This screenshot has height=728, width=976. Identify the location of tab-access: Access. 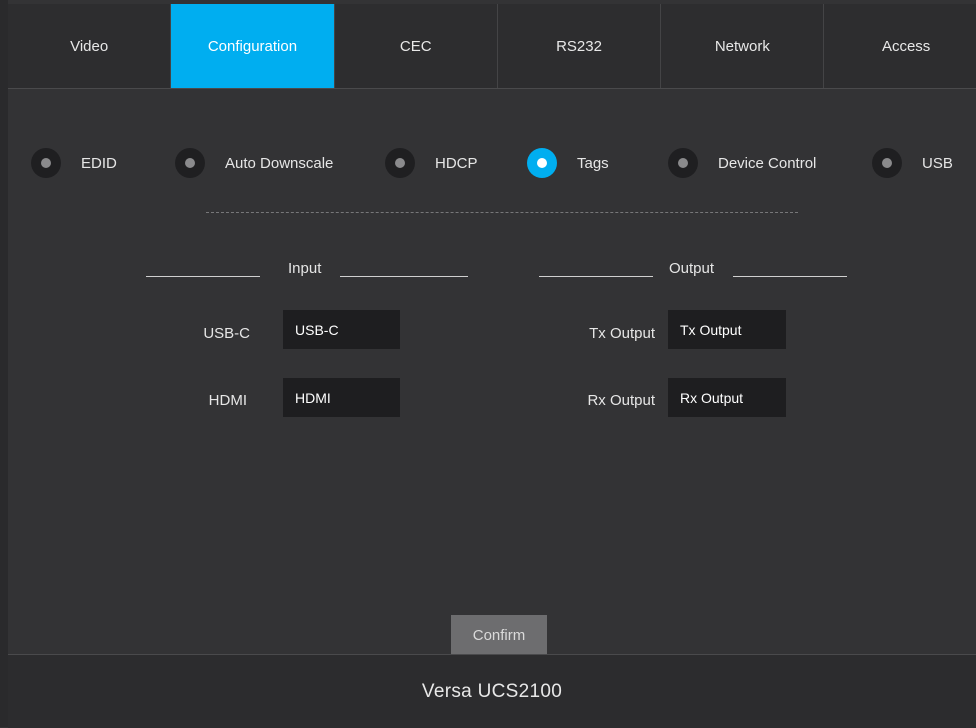
(900, 46).